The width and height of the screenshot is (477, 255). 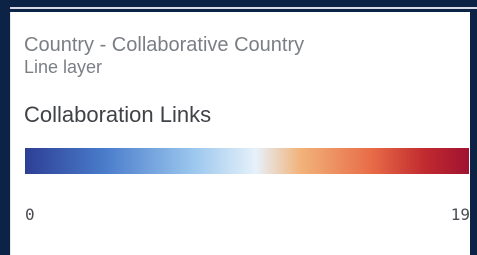 I want to click on window-frame-top, so click(x=238, y=3).